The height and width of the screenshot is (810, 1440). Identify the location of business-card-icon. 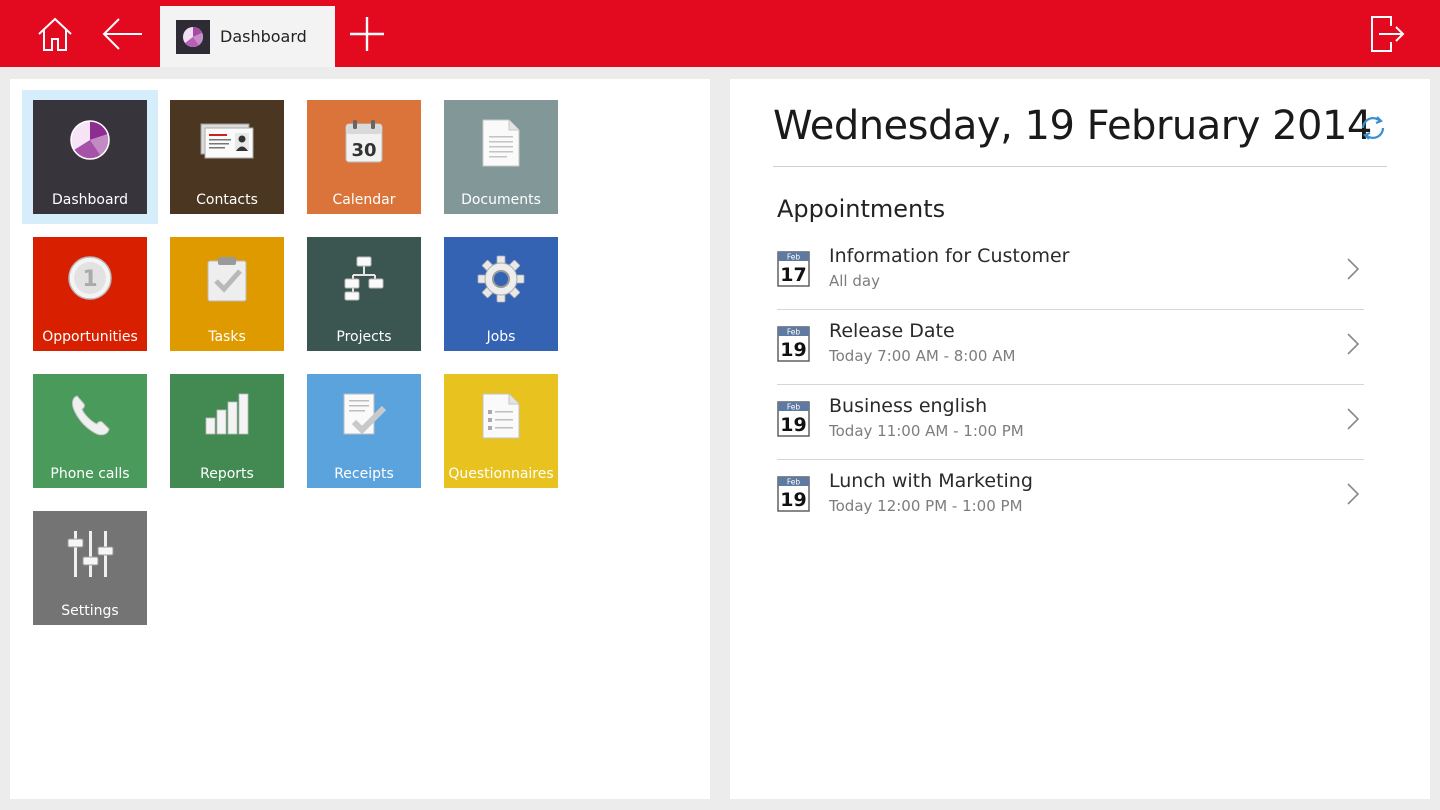
(227, 140).